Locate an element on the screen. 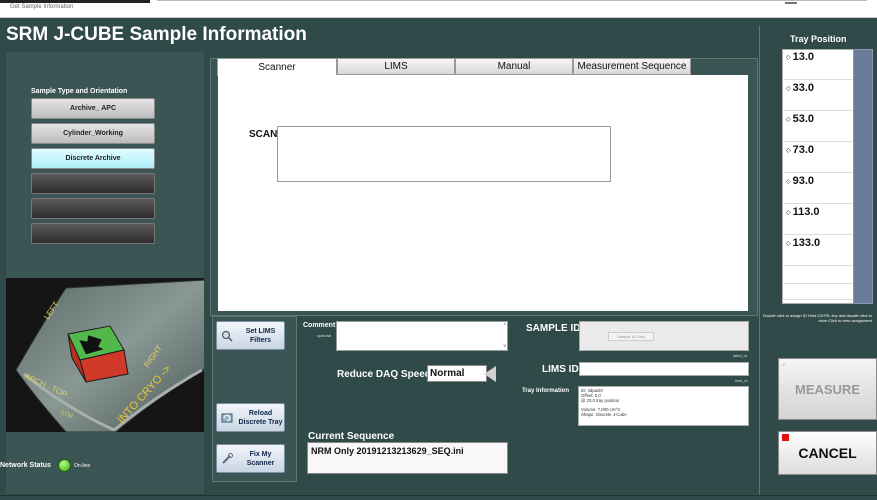 The height and width of the screenshot is (500, 877). sample-type-label: Sample Type and Orientation is located at coordinates (79, 91).